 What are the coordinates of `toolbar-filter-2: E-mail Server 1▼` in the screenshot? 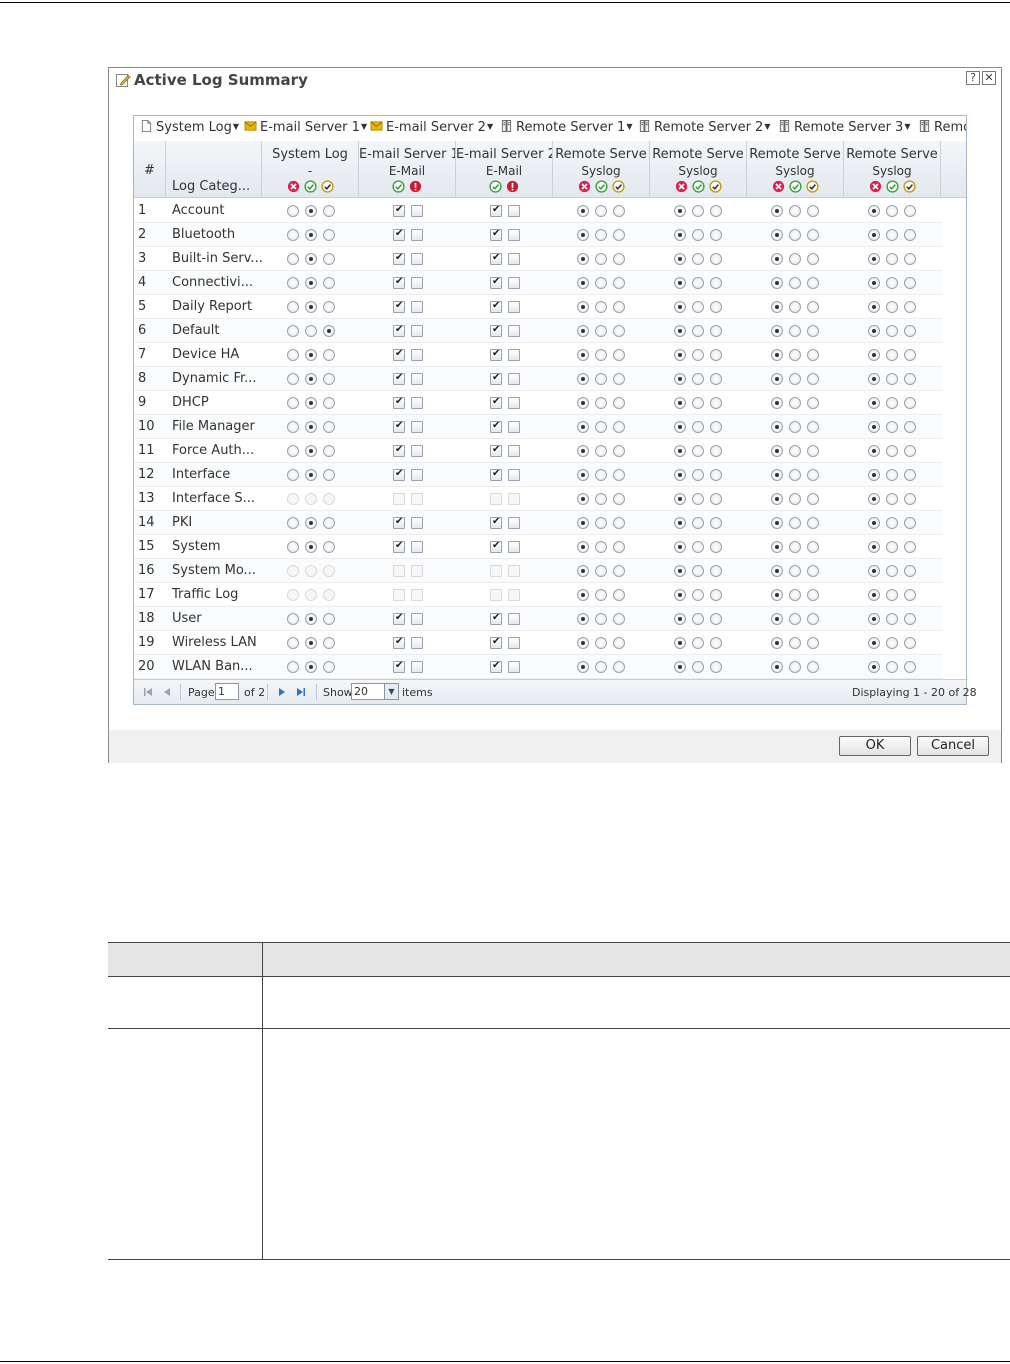 It's located at (305, 129).